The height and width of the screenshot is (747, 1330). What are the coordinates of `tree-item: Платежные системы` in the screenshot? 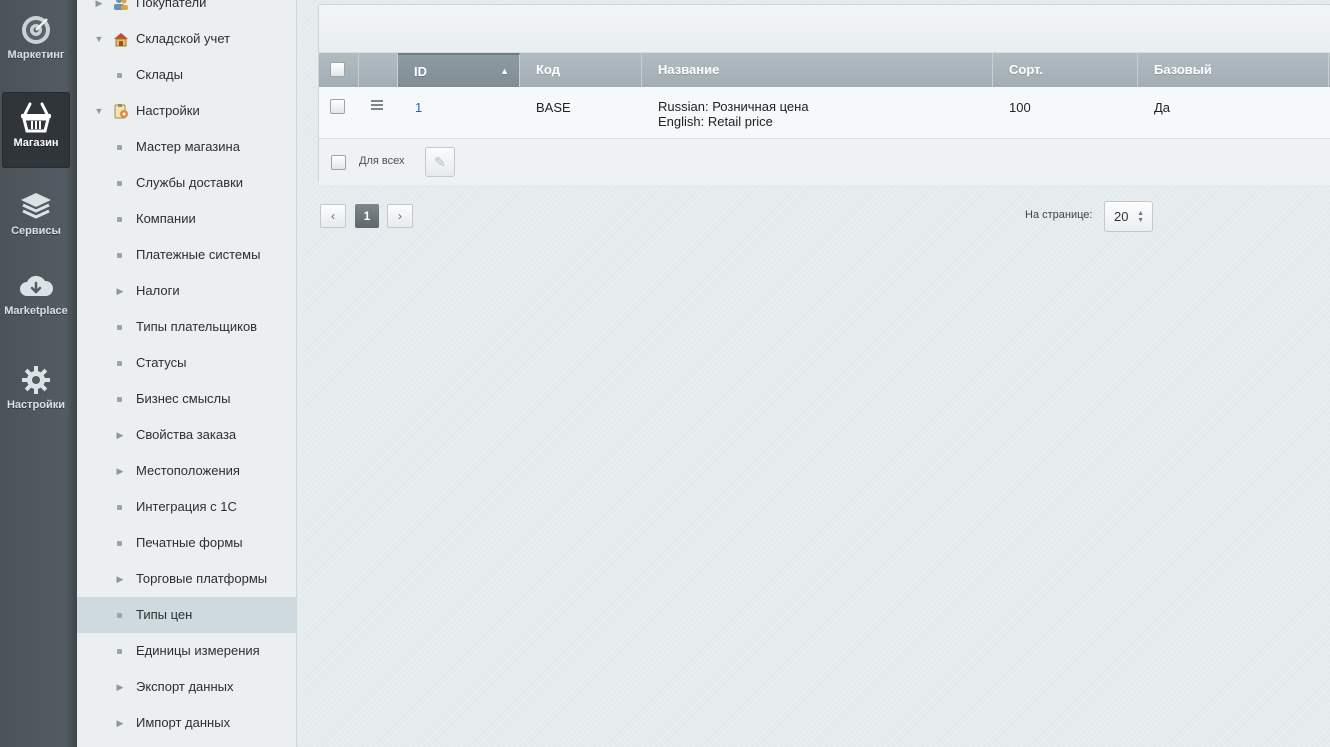 It's located at (187, 255).